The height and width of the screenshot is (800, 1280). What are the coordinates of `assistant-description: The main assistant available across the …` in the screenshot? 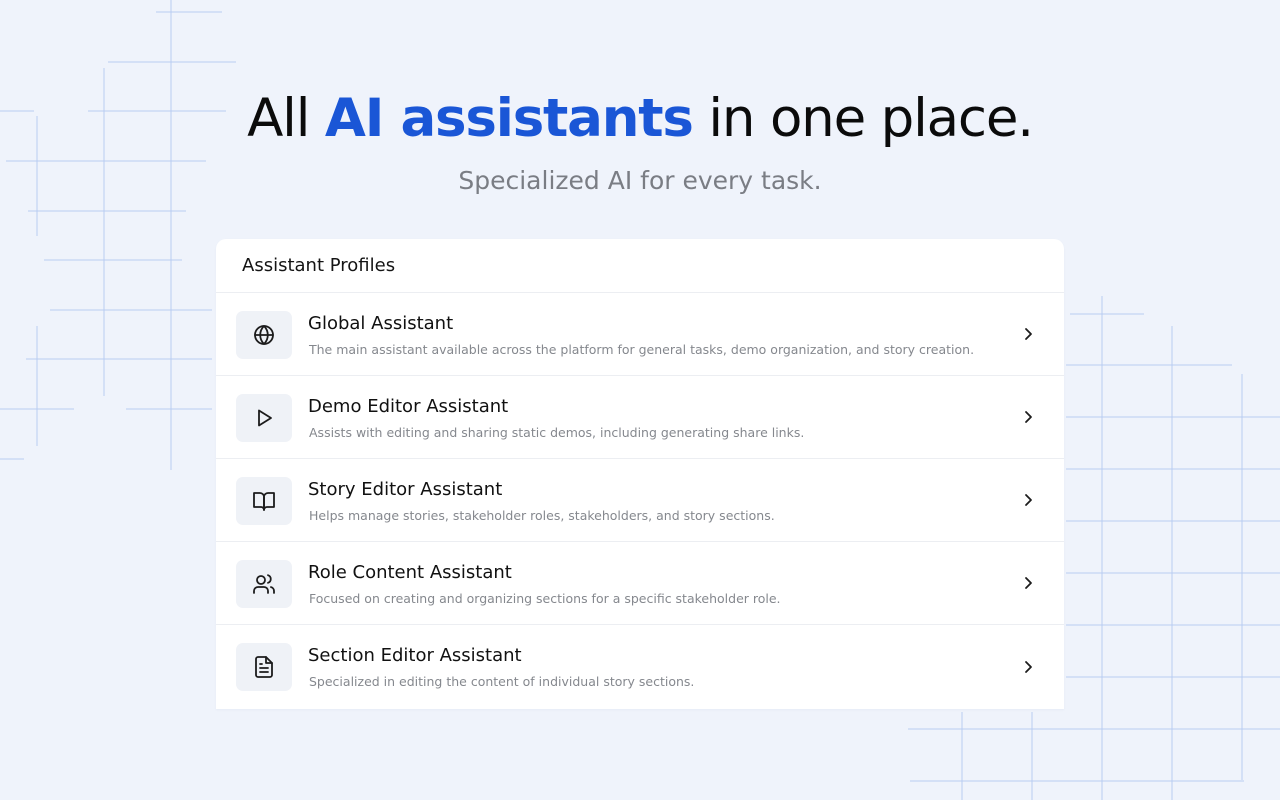 It's located at (642, 349).